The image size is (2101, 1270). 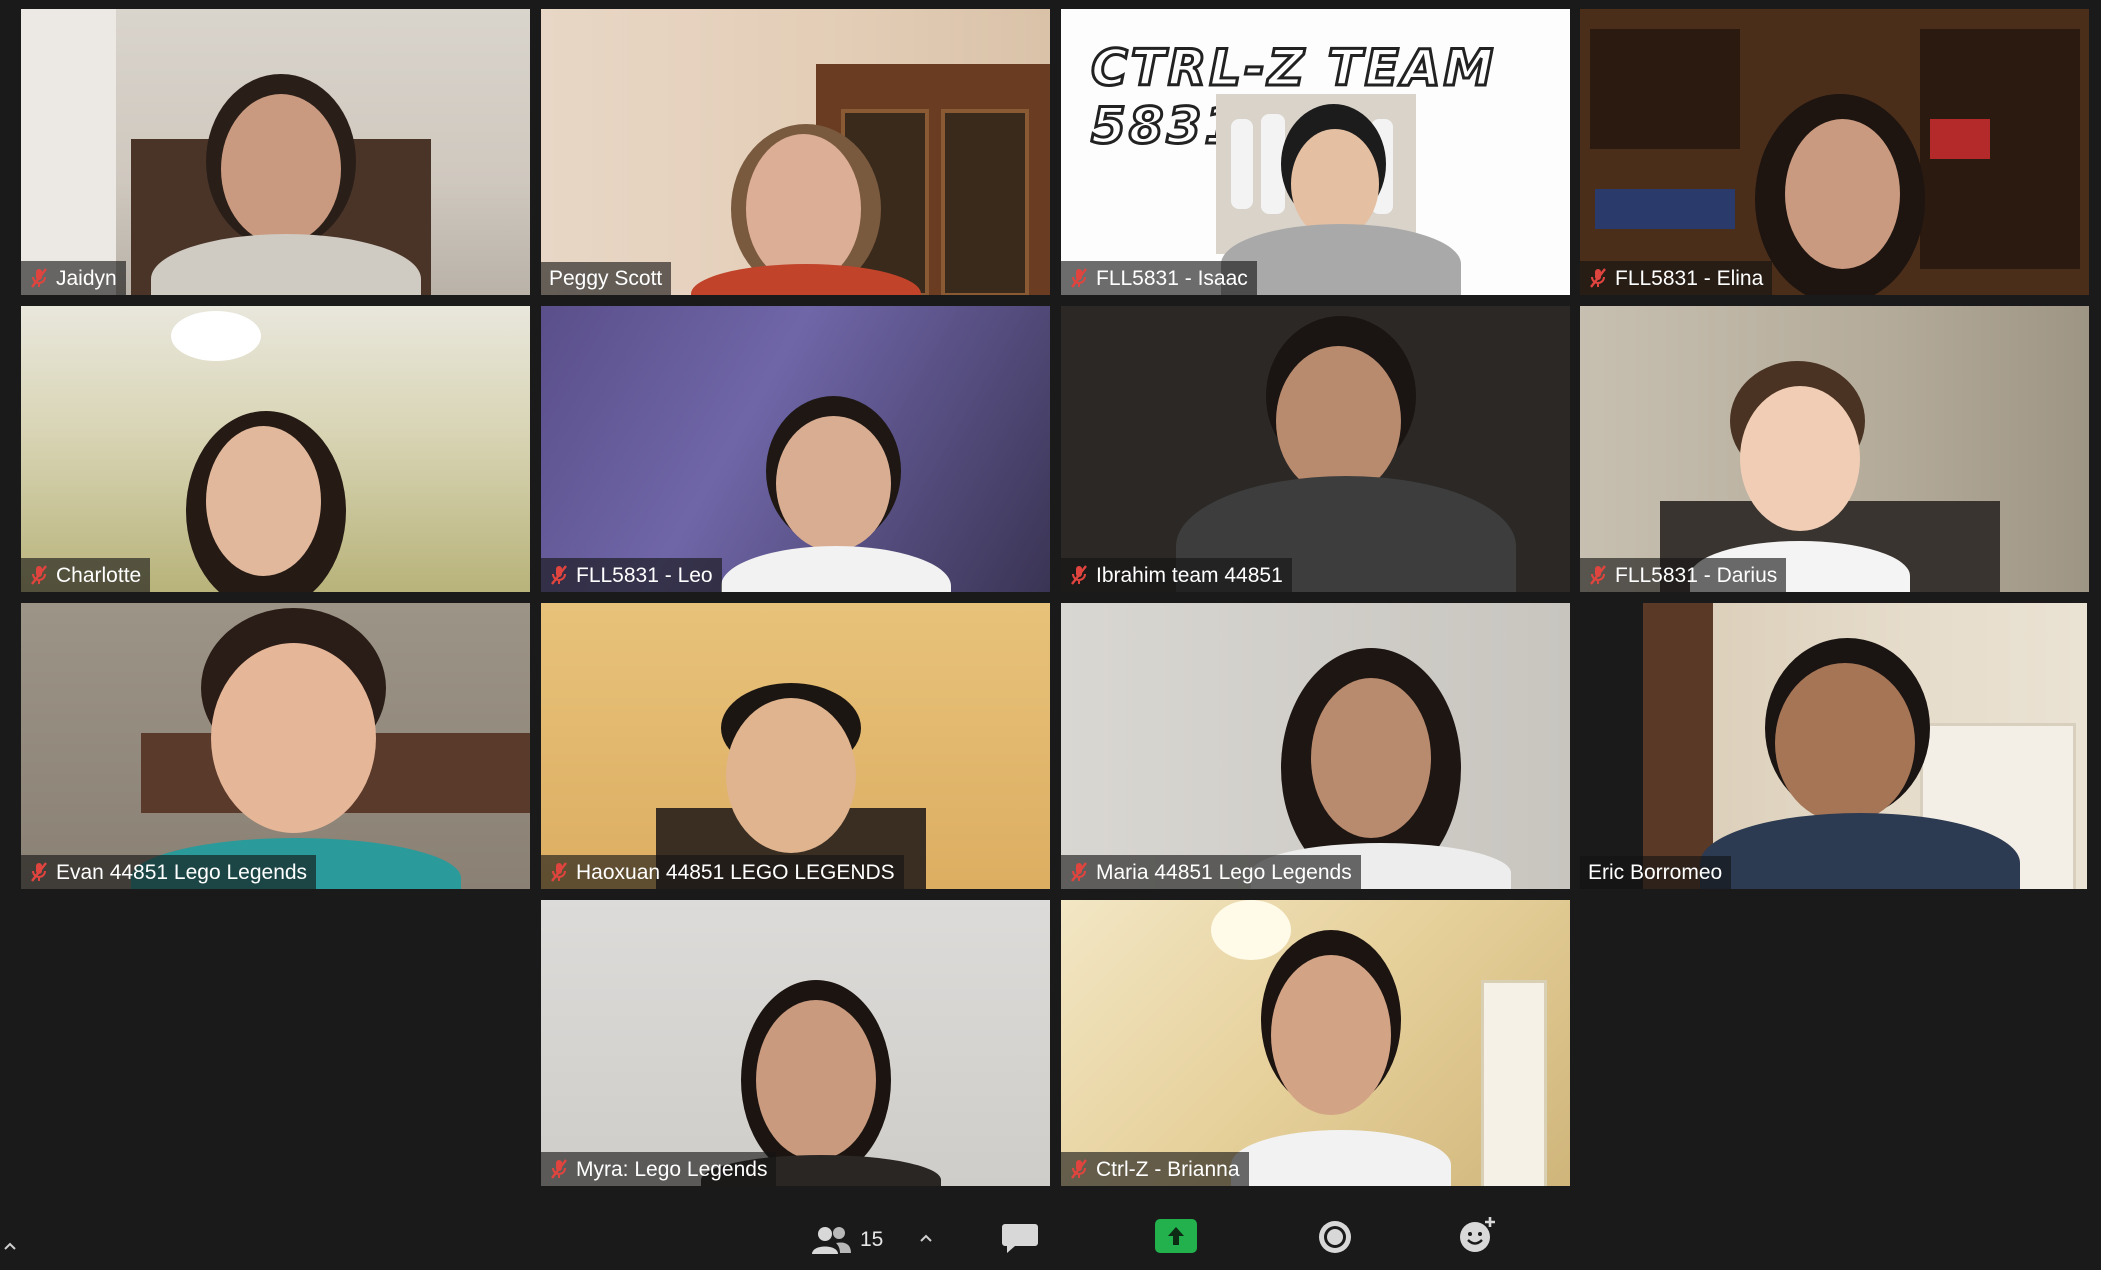 What do you see at coordinates (672, 1169) in the screenshot?
I see `participant-name: Myra: Lego Legends` at bounding box center [672, 1169].